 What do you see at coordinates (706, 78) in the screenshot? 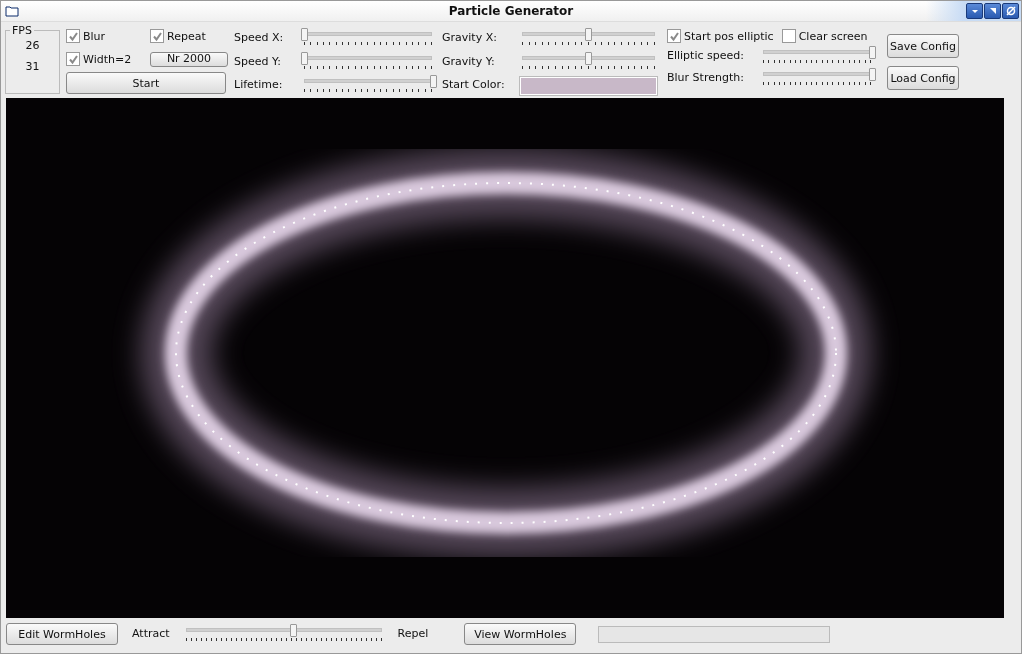
I see `slider-label: Blur Strength:` at bounding box center [706, 78].